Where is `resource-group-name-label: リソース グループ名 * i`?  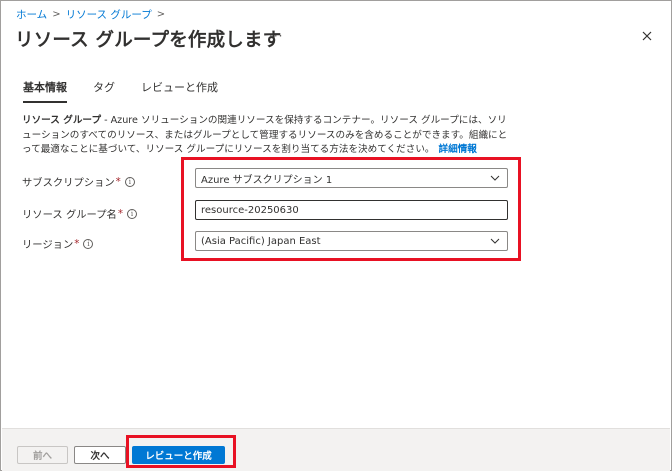
resource-group-name-label: リソース グループ名 * i is located at coordinates (79, 213).